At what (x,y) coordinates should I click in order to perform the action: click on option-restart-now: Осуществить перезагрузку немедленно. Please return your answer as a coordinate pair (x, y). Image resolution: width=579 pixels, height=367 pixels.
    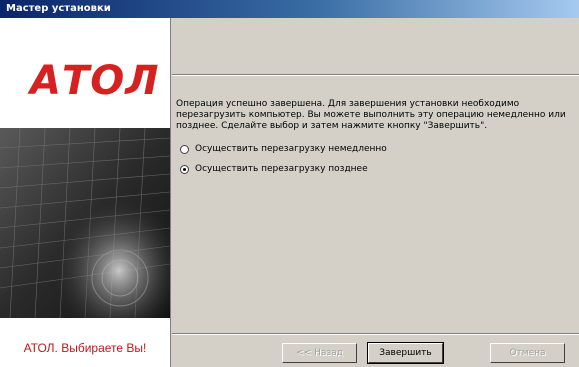
    Looking at the image, I should click on (283, 149).